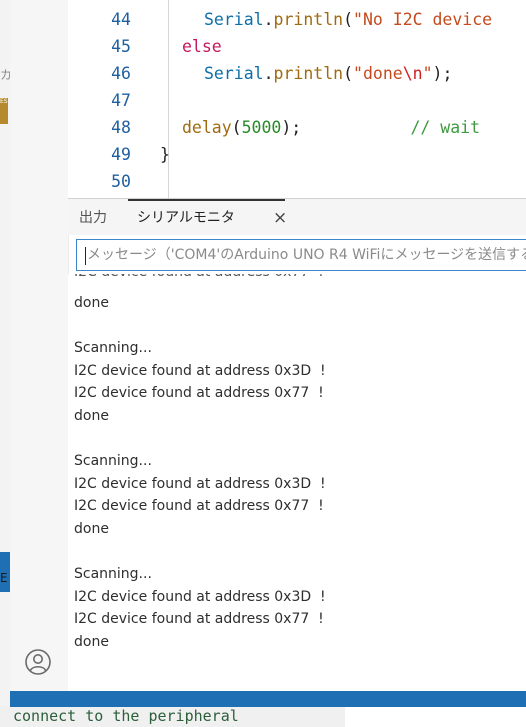  I want to click on line-number: 47, so click(121, 100).